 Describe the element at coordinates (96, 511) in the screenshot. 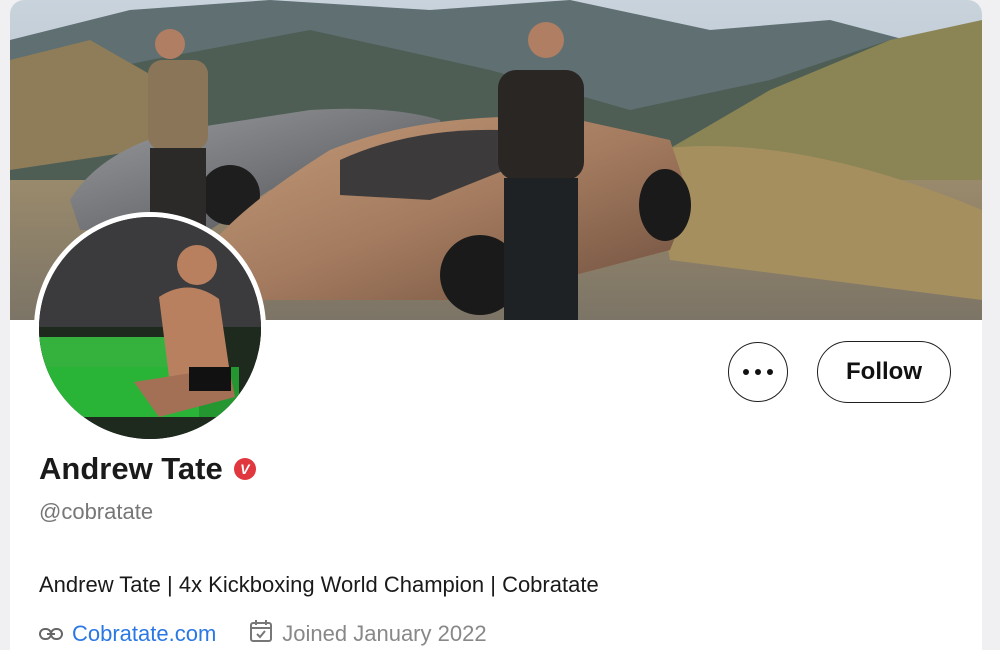

I see `profile-handle: @cobratate` at that location.